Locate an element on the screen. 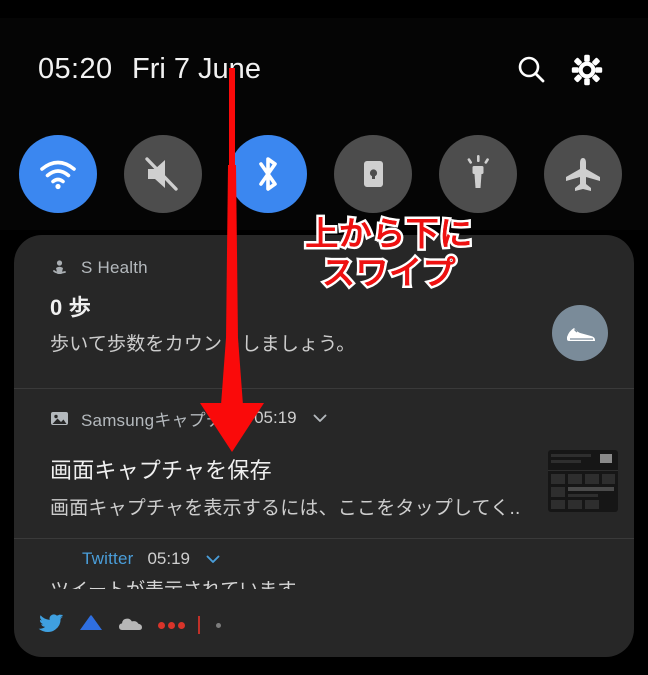 This screenshot has height=675, width=648. image-icon is located at coordinates (59, 418).